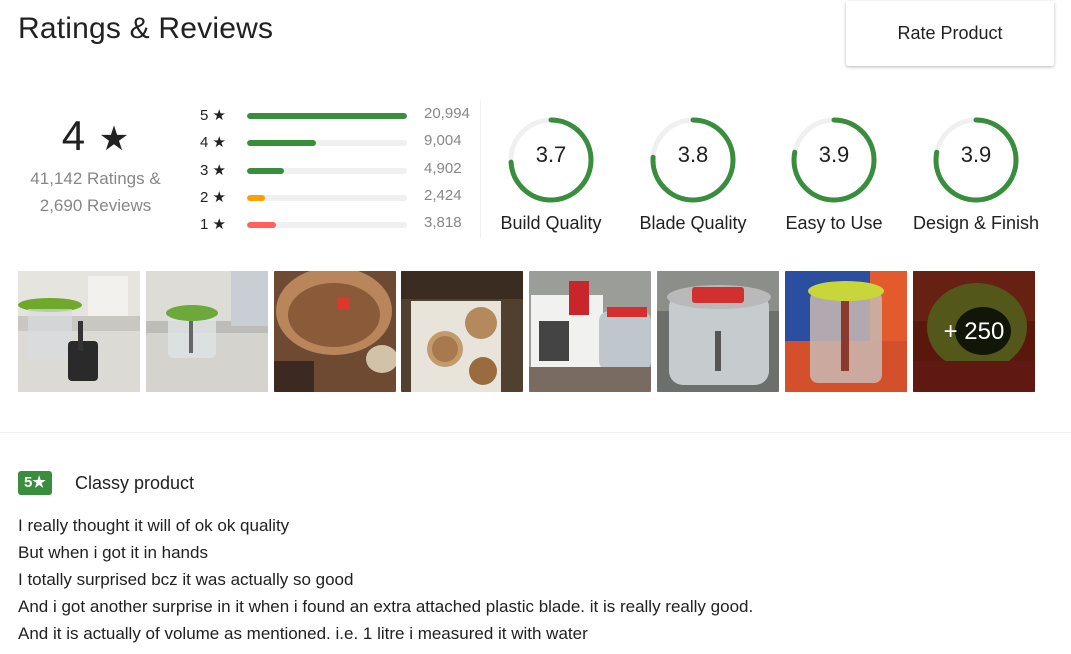 Image resolution: width=1071 pixels, height=654 pixels. I want to click on rating-bar-row: 4 ★ 9,004, so click(335, 143).